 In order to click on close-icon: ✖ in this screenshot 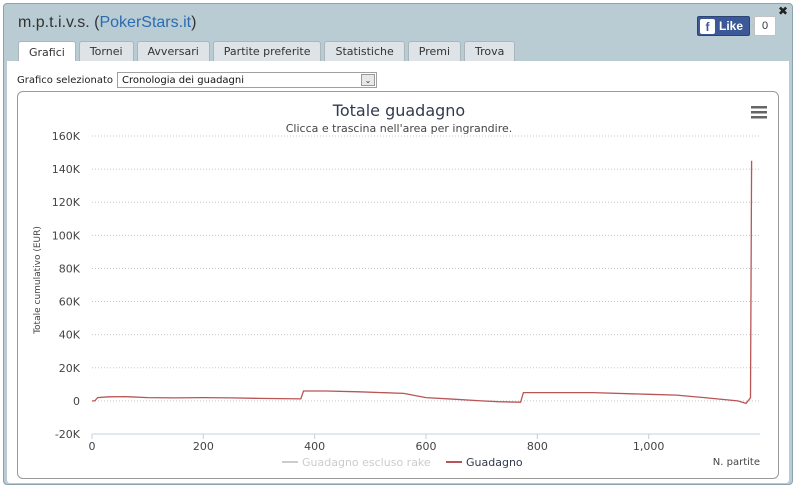, I will do `click(783, 11)`.